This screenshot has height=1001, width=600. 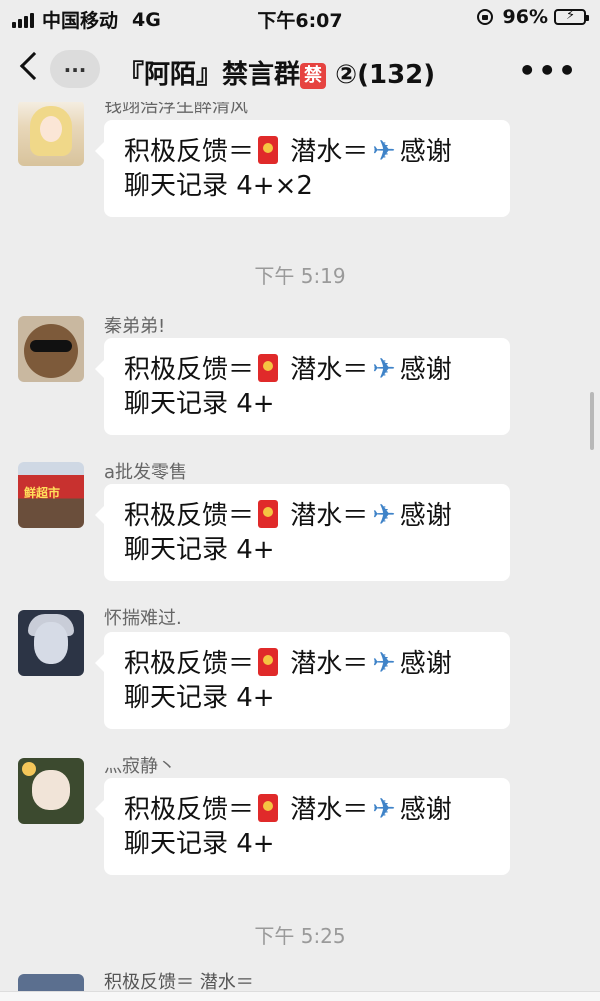 What do you see at coordinates (548, 70) in the screenshot?
I see `more-options-button: •••` at bounding box center [548, 70].